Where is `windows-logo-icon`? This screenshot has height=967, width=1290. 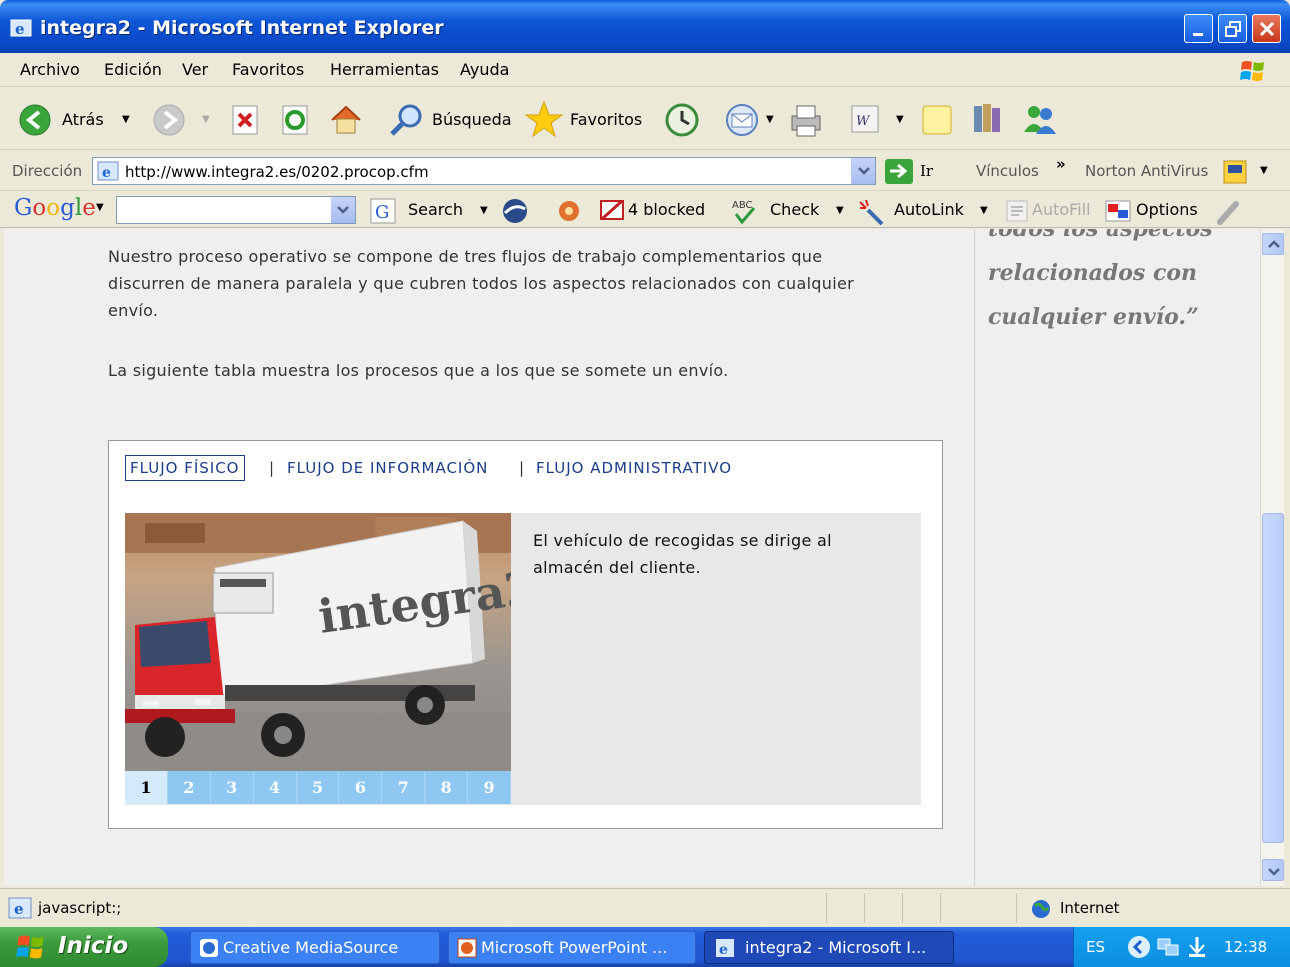 windows-logo-icon is located at coordinates (1252, 71).